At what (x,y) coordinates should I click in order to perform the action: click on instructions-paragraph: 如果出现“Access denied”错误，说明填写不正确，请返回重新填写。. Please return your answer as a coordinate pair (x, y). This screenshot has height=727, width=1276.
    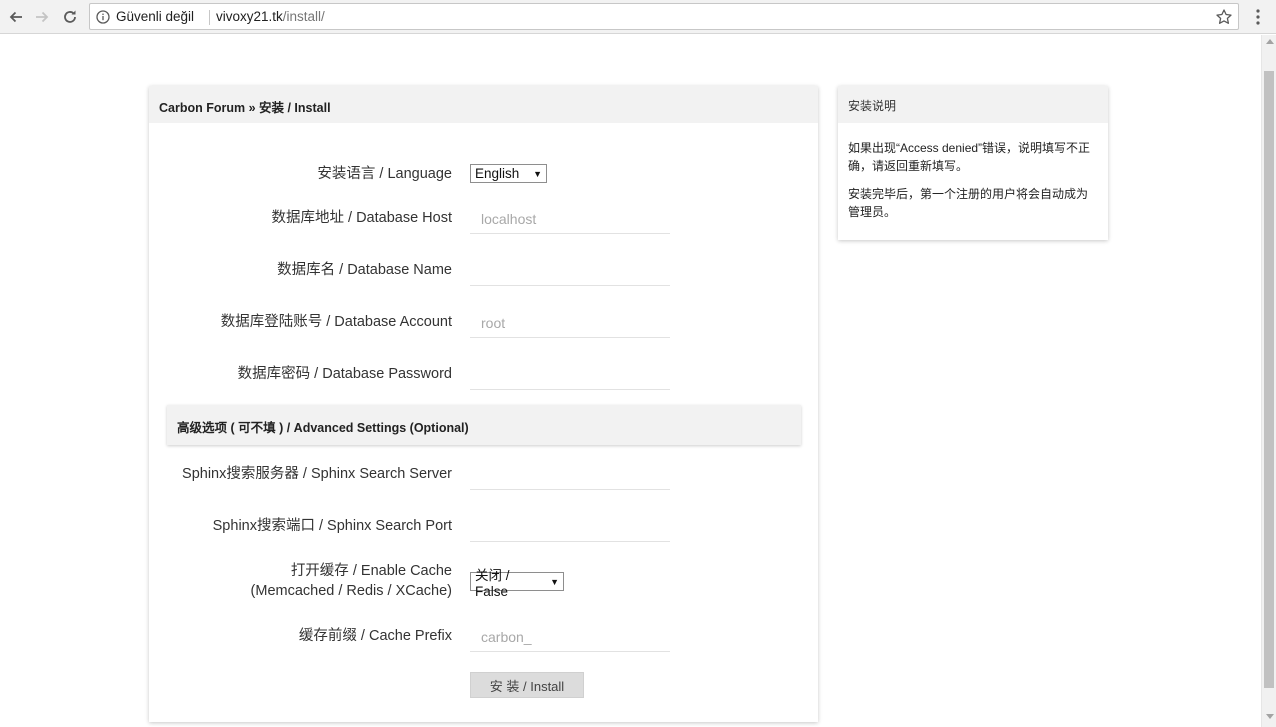
    Looking at the image, I should click on (969, 157).